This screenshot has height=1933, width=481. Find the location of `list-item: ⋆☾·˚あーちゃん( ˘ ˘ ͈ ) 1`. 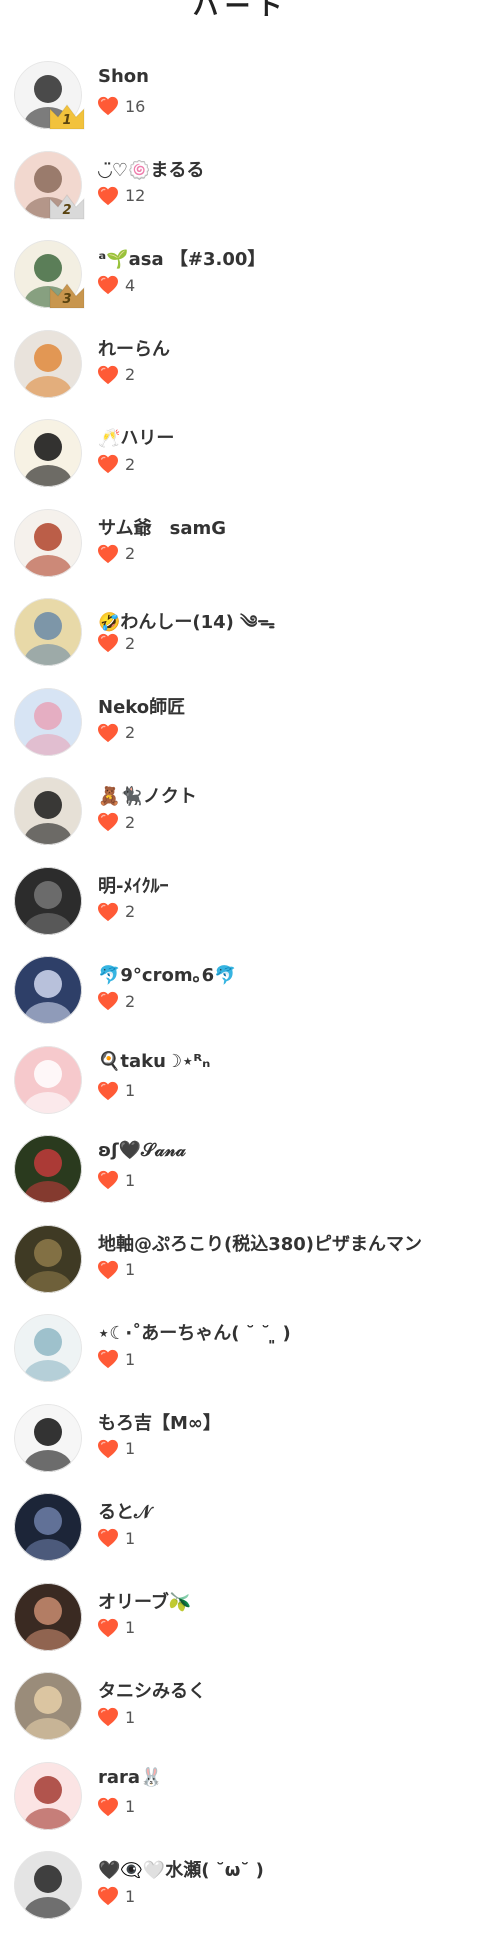

list-item: ⋆☾·˚あーちゃん( ˘ ˘ ͈ ) 1 is located at coordinates (240, 1351).